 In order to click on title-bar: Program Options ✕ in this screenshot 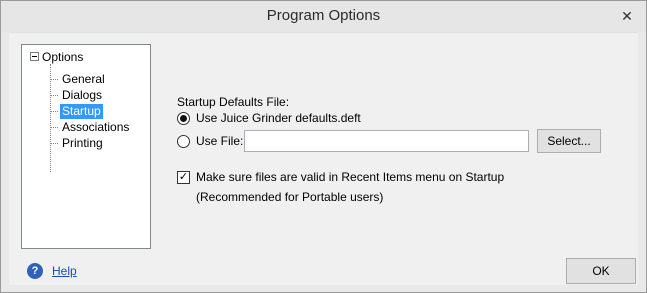, I will do `click(323, 16)`.